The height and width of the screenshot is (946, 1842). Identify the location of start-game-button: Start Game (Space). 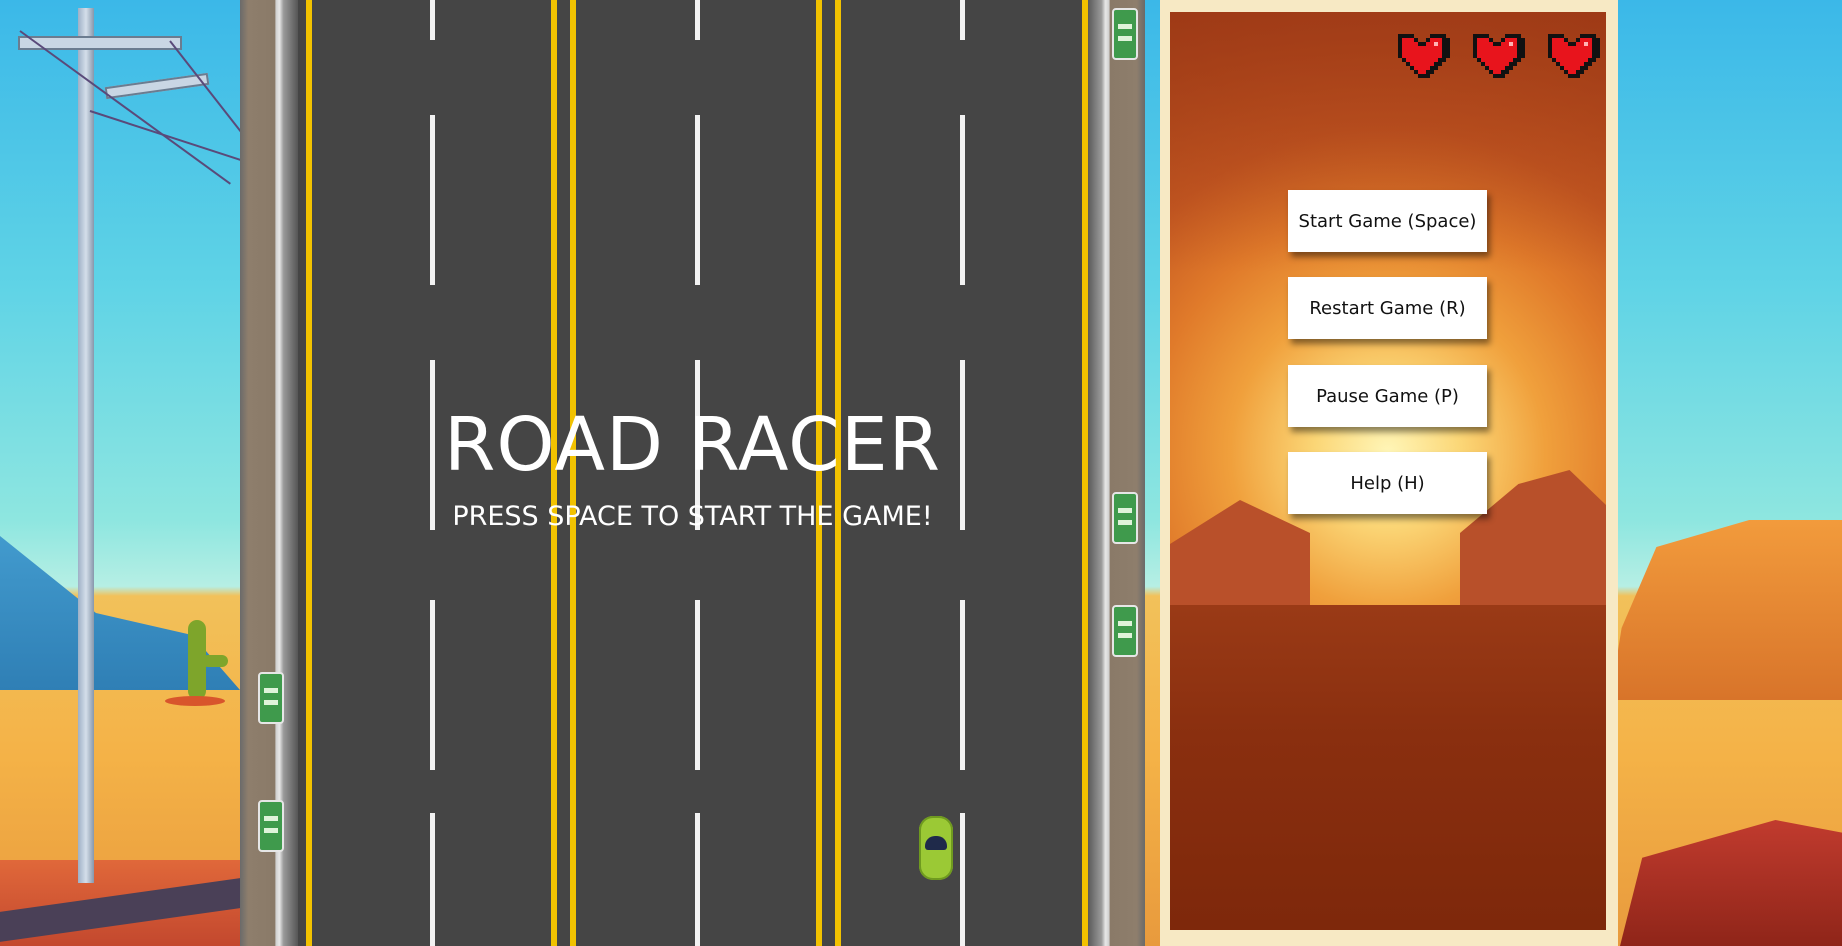
(1387, 221).